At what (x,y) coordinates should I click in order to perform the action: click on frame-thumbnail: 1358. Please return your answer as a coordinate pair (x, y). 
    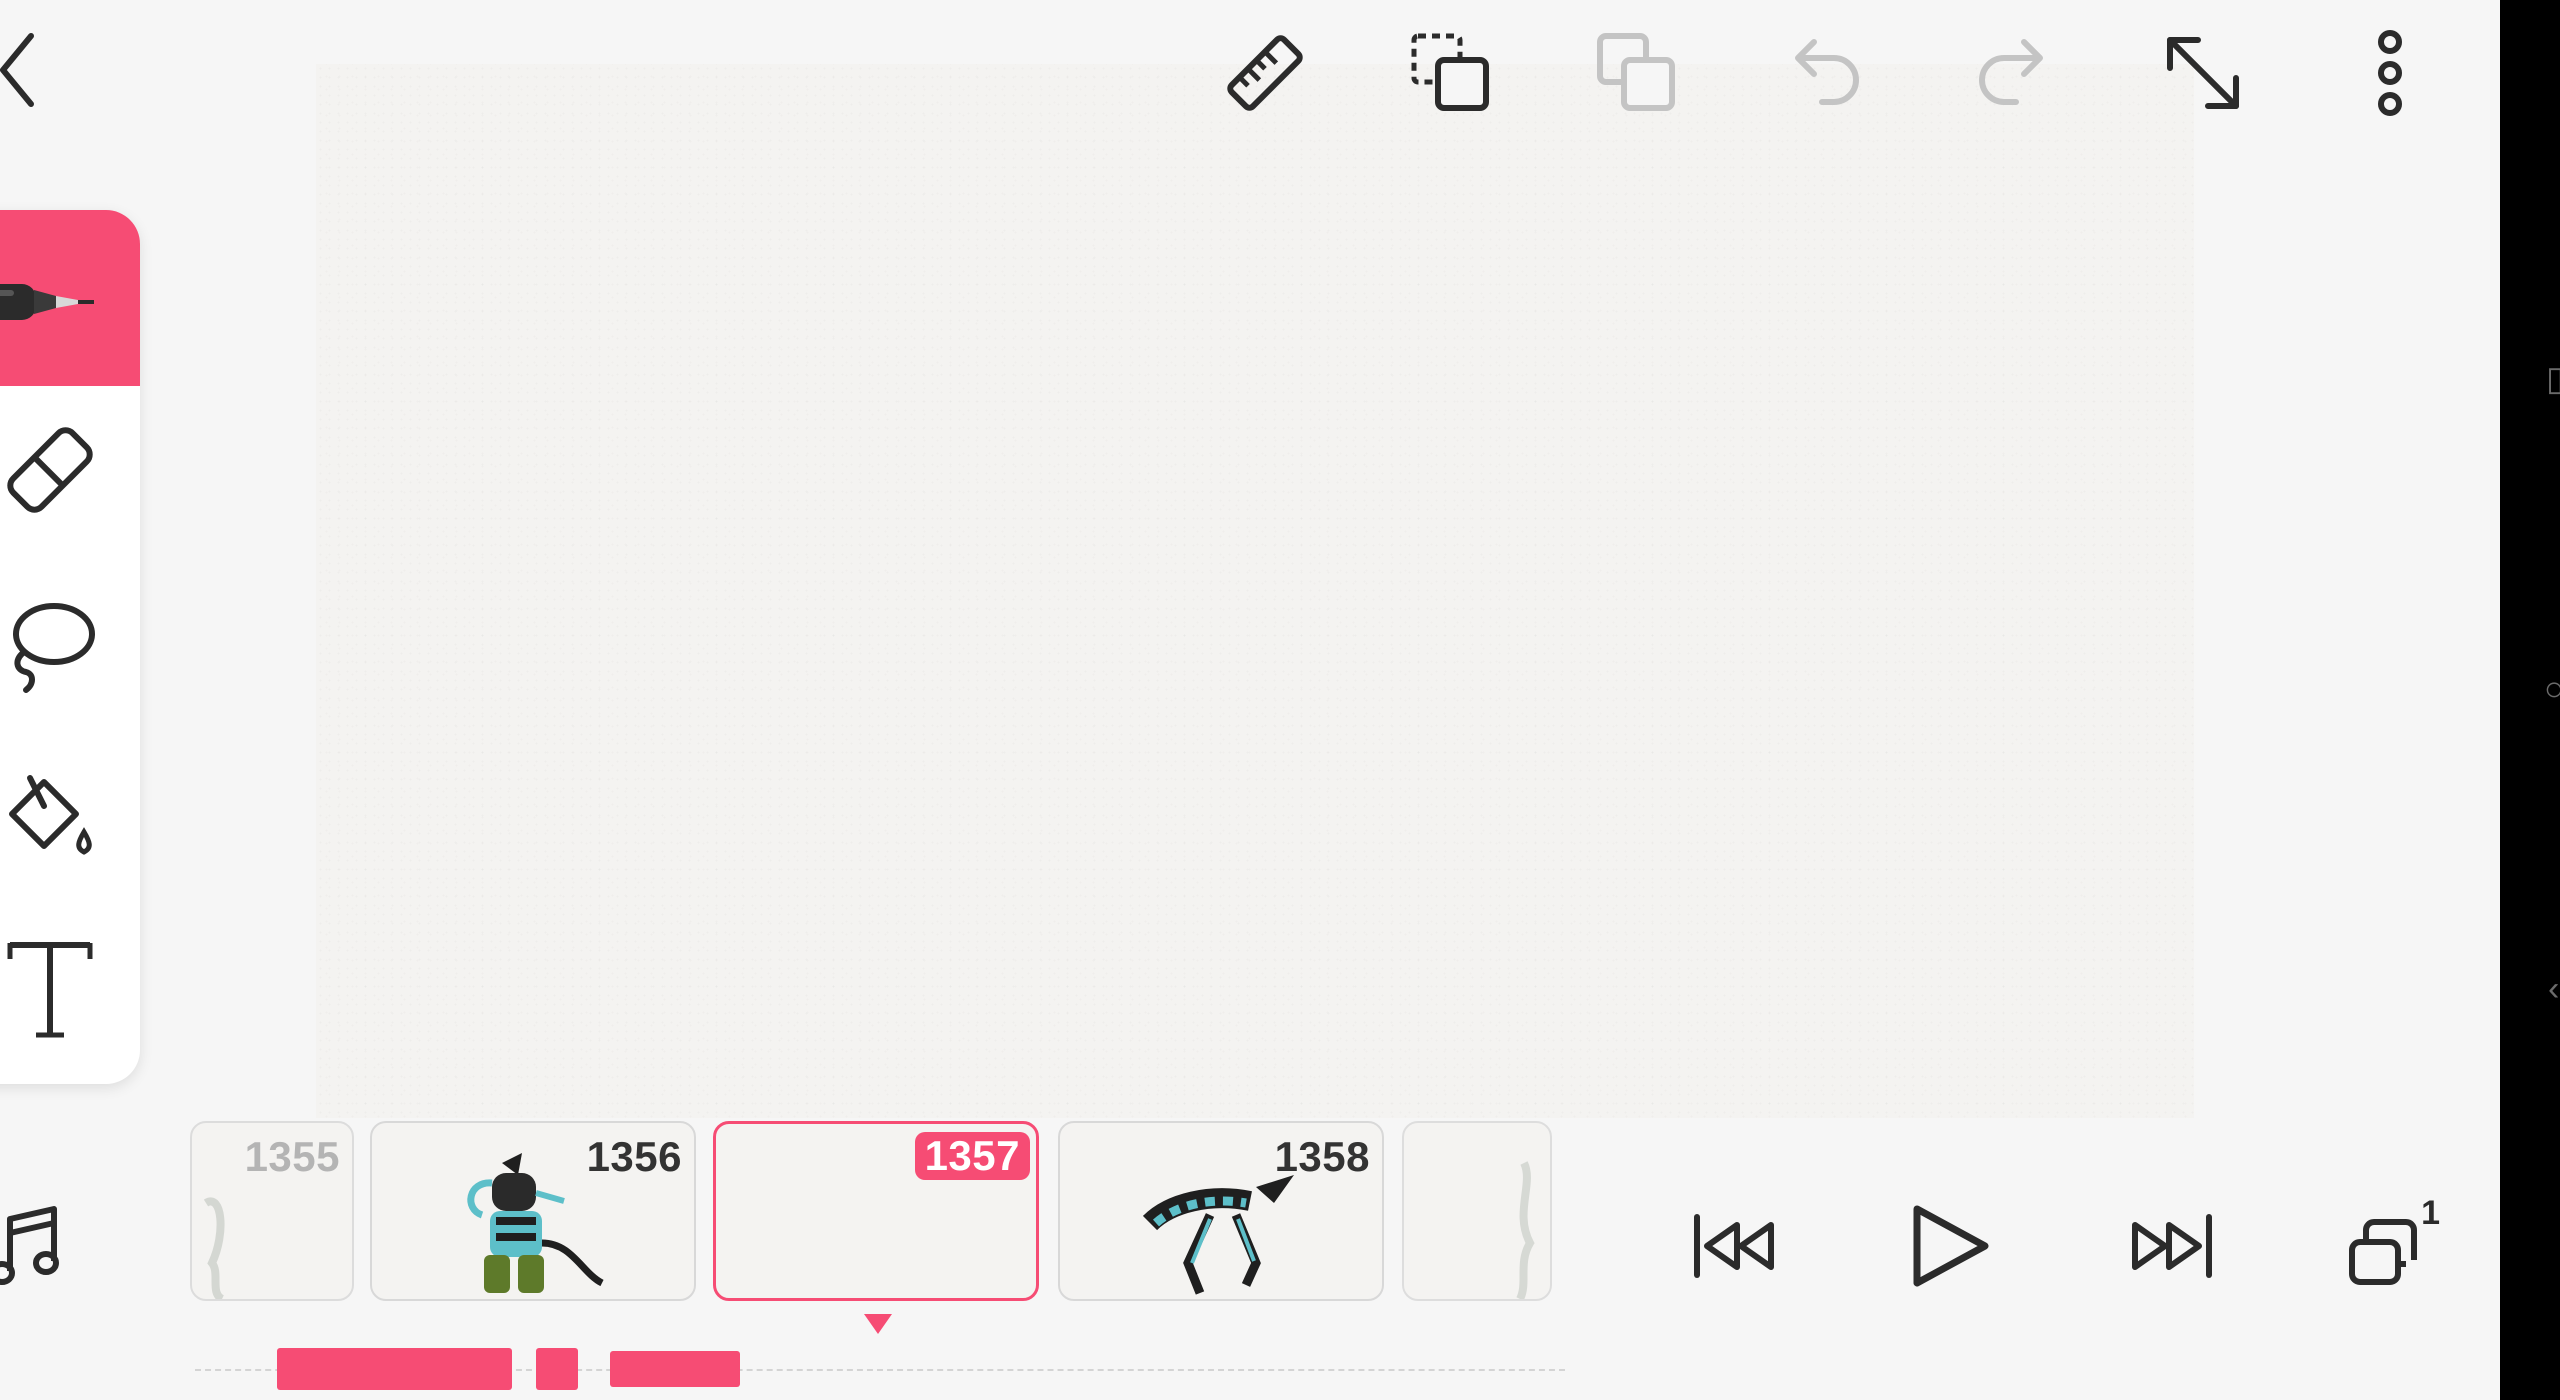
    Looking at the image, I should click on (1221, 1211).